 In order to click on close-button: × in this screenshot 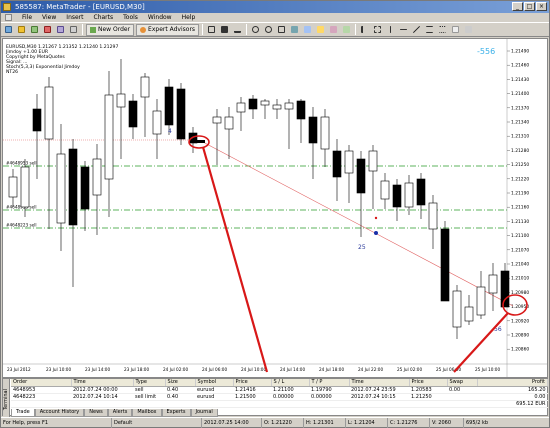, I will do `click(541, 6)`.